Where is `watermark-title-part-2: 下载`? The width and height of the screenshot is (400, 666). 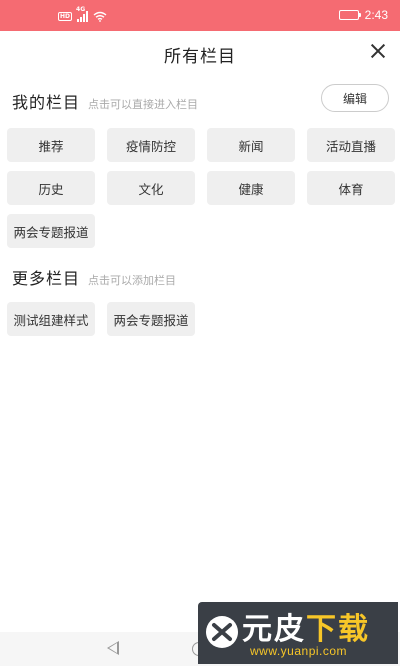 watermark-title-part-2: 下载 is located at coordinates (338, 629).